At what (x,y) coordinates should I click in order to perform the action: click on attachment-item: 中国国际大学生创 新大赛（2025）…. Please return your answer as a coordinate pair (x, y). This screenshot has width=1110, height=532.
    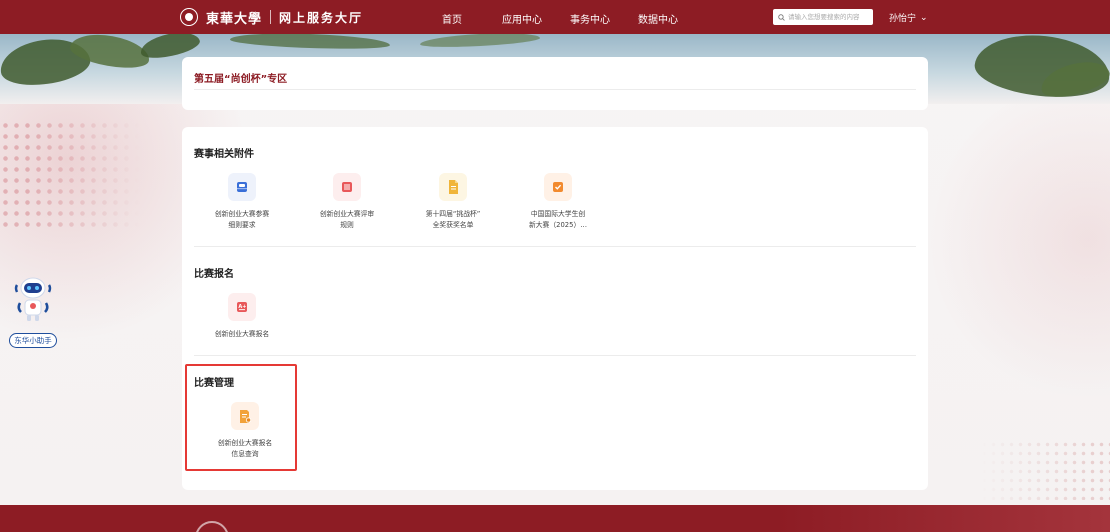
    Looking at the image, I should click on (558, 202).